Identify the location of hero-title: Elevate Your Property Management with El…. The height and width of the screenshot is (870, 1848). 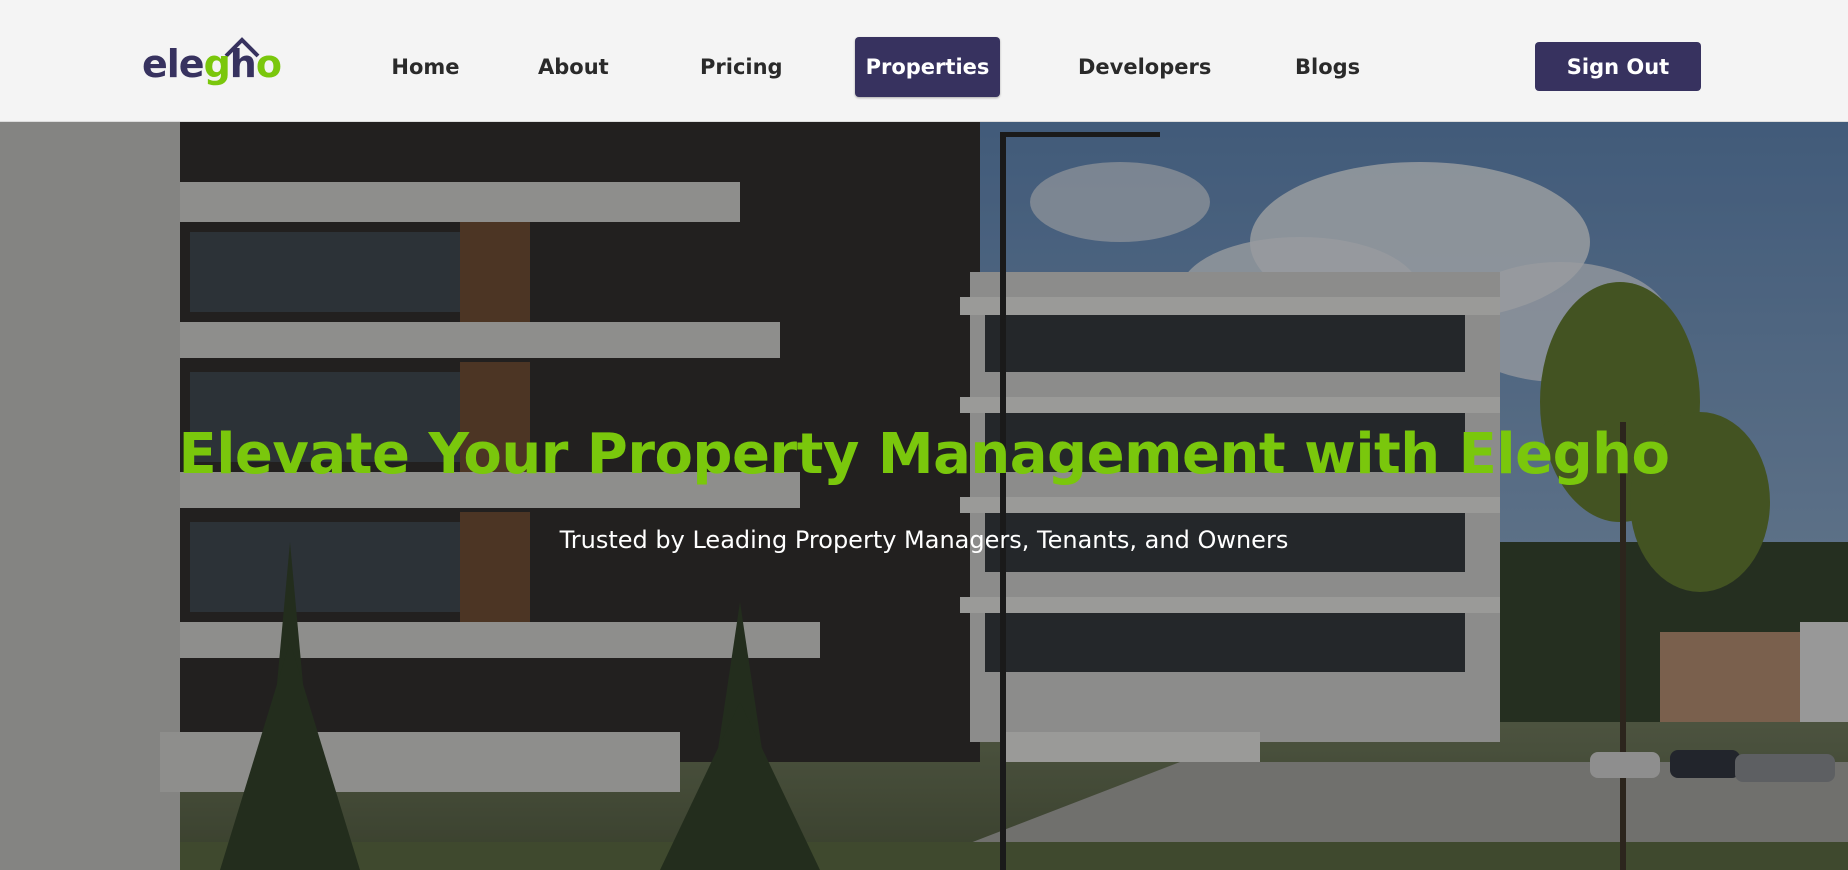
(924, 454).